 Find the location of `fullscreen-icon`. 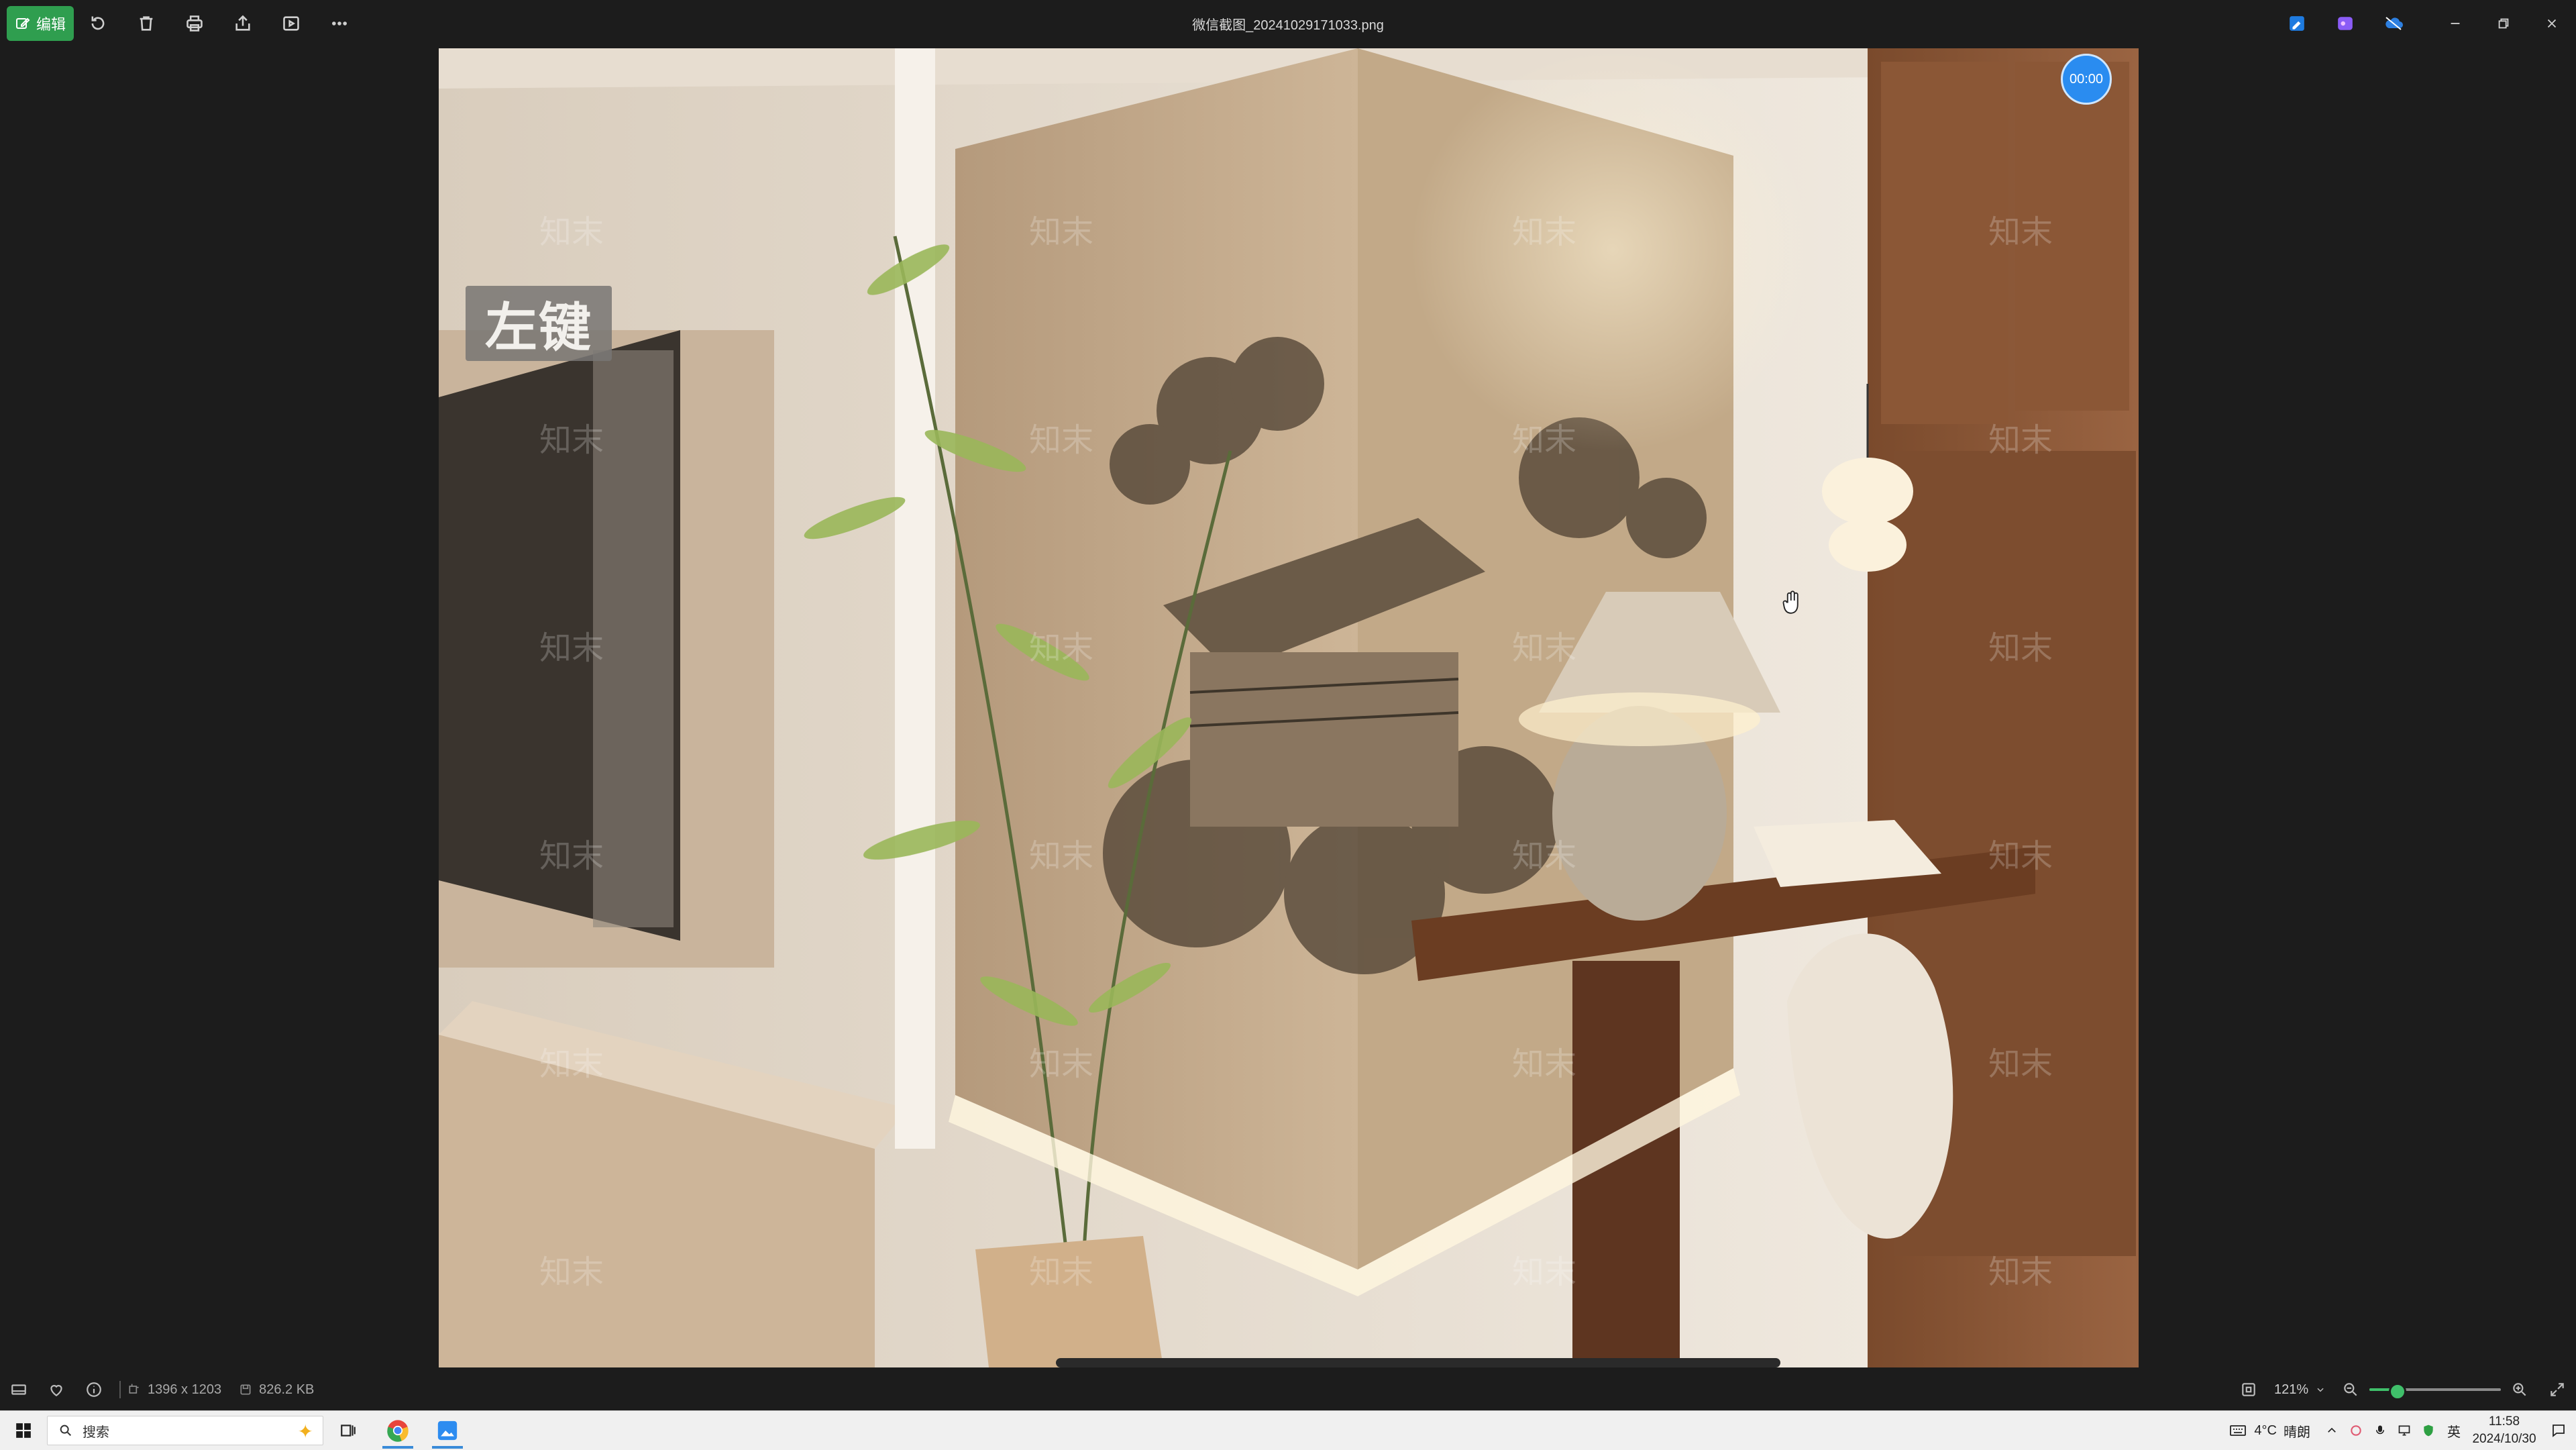

fullscreen-icon is located at coordinates (2557, 1390).